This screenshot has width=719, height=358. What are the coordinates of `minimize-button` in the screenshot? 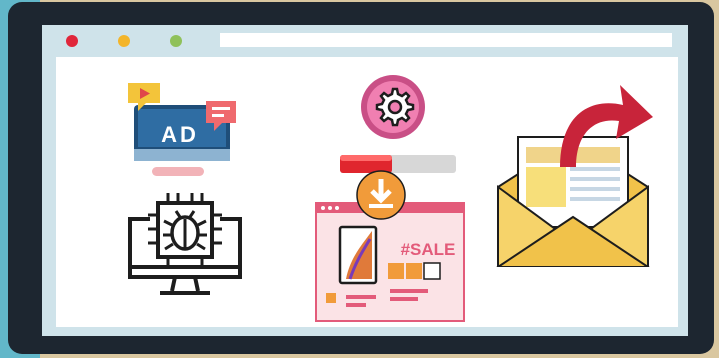 It's located at (124, 41).